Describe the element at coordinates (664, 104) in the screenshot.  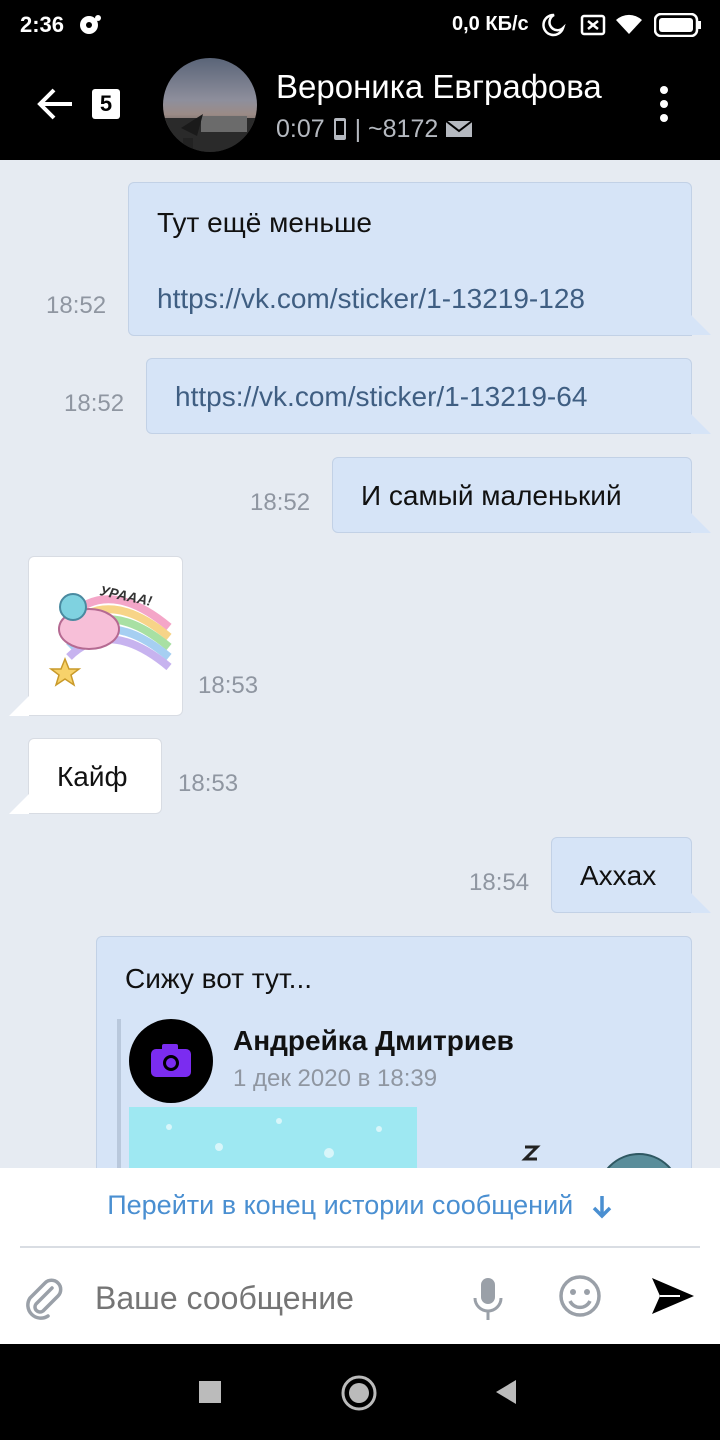
I see `more-options-icon` at that location.